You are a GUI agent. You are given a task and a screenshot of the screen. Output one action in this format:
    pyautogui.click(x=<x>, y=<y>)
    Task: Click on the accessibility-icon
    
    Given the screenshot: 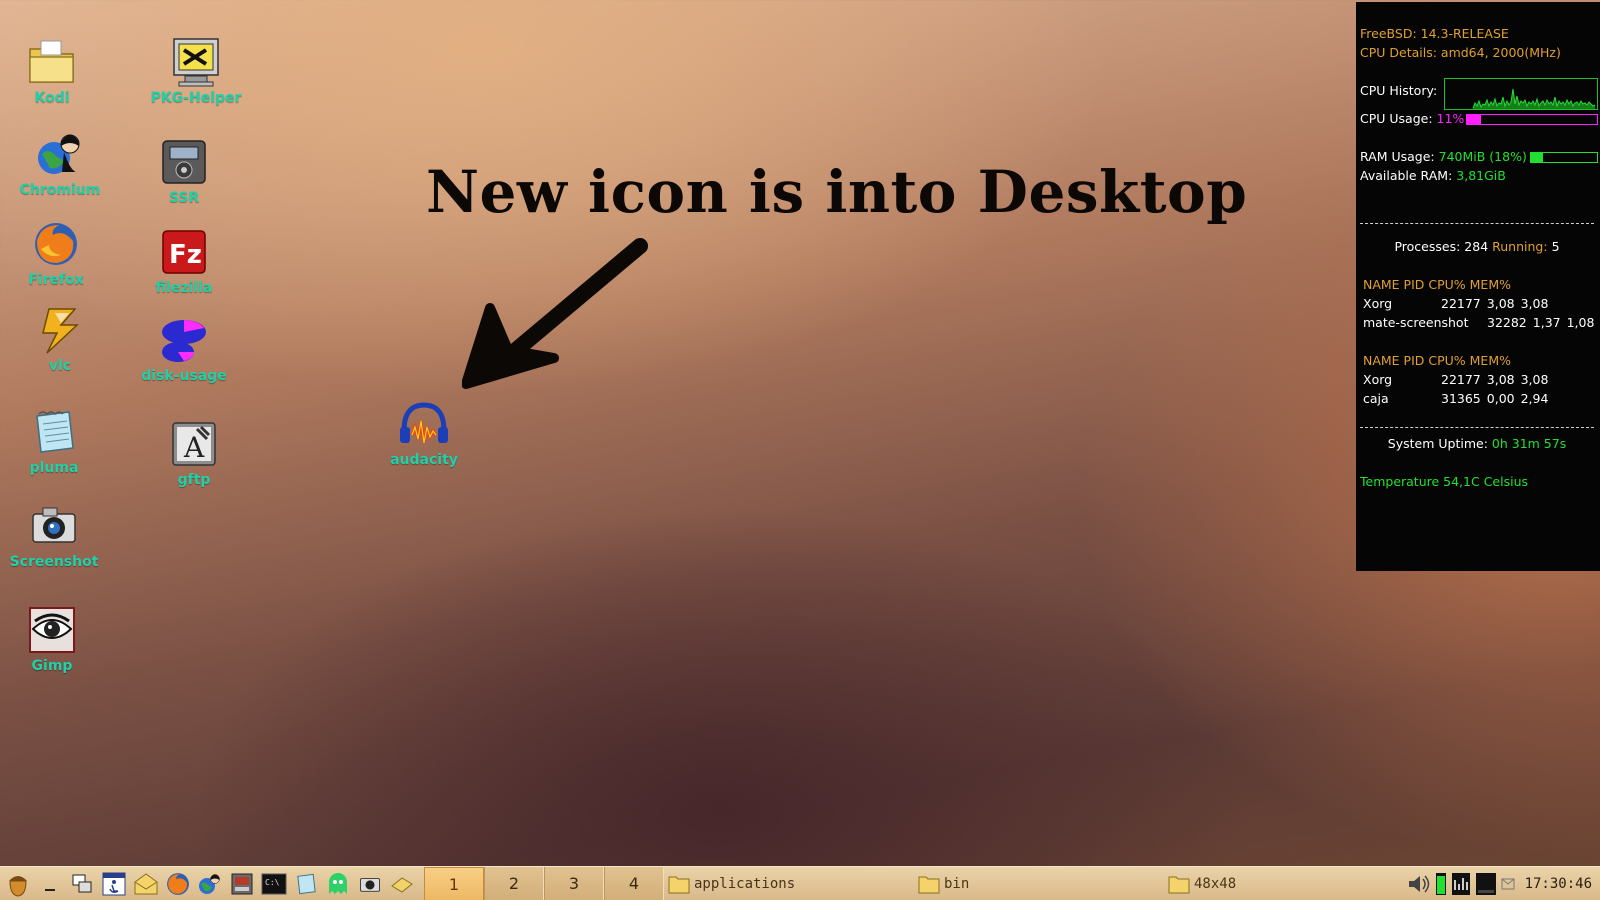 What is the action you would take?
    pyautogui.click(x=114, y=884)
    